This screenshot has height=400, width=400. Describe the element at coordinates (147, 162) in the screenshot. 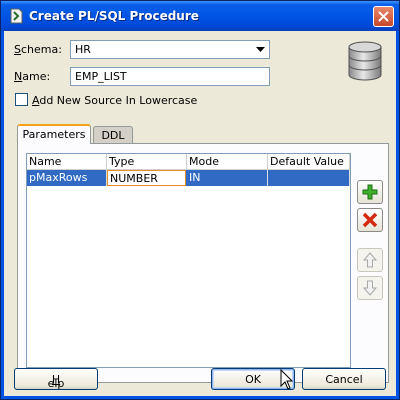

I see `column-header-type: Type` at that location.